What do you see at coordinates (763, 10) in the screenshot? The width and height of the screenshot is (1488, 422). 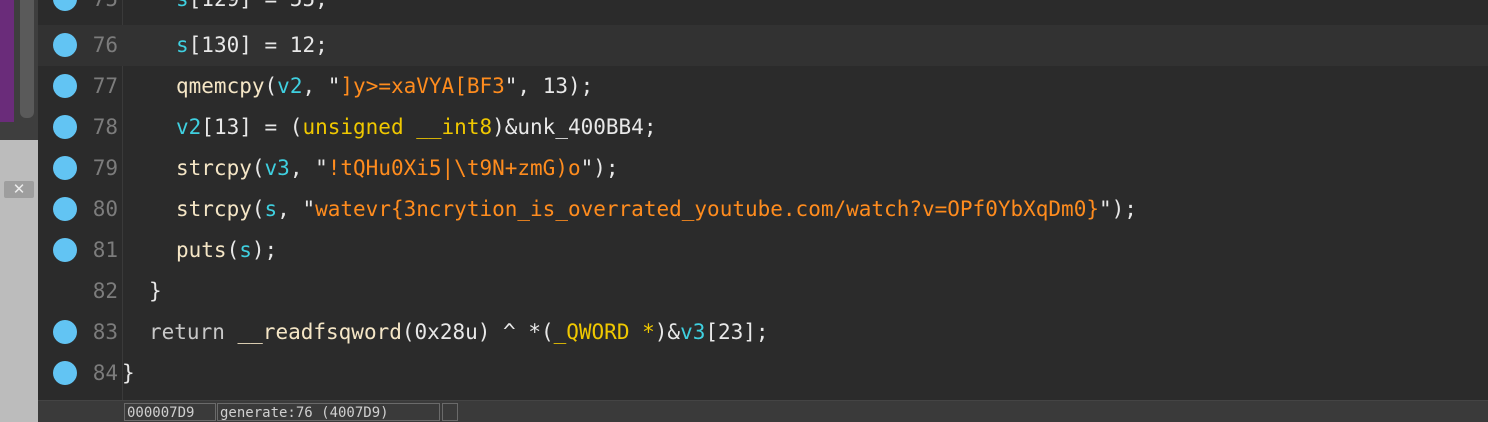 I see `code-line: 75 s[129] = 55;` at bounding box center [763, 10].